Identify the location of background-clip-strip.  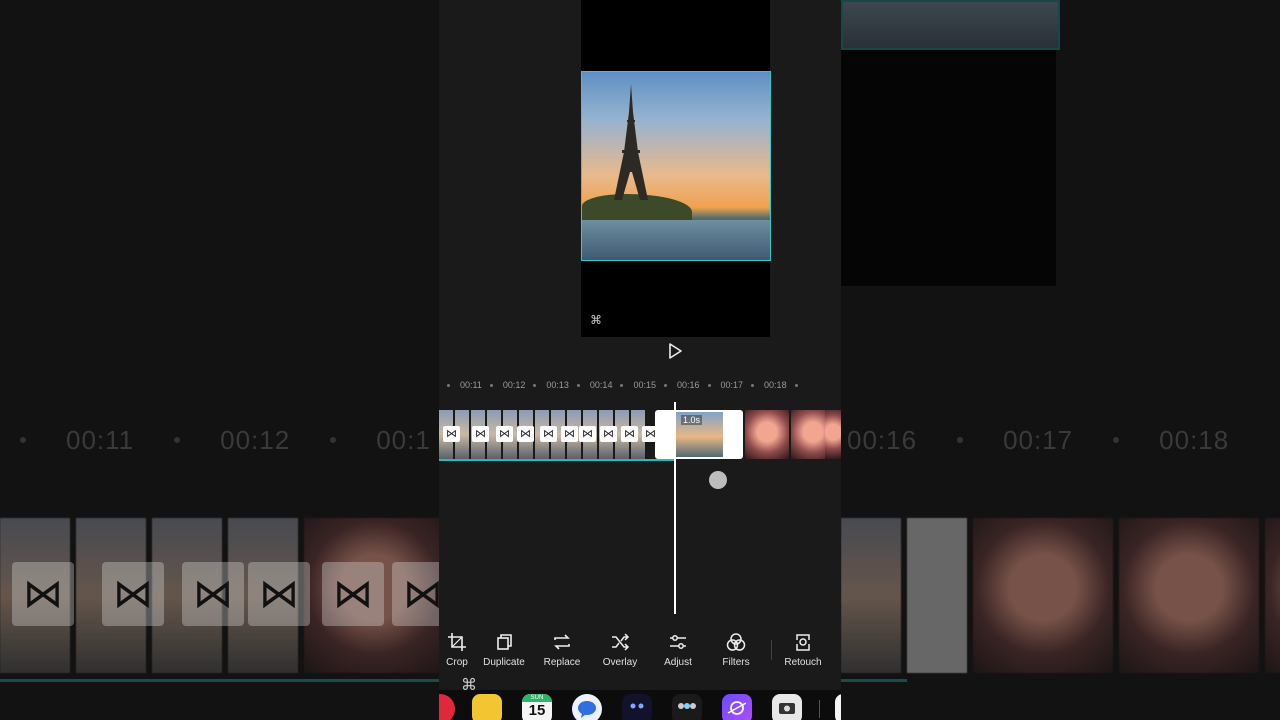
(1060, 595).